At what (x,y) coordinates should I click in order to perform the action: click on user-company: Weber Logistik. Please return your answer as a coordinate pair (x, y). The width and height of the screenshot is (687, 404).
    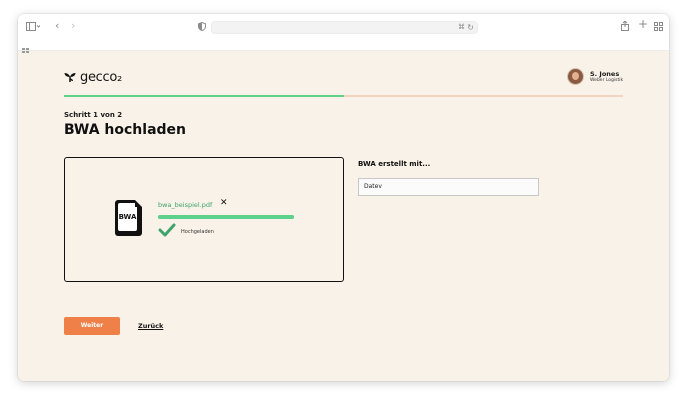
    Looking at the image, I should click on (607, 80).